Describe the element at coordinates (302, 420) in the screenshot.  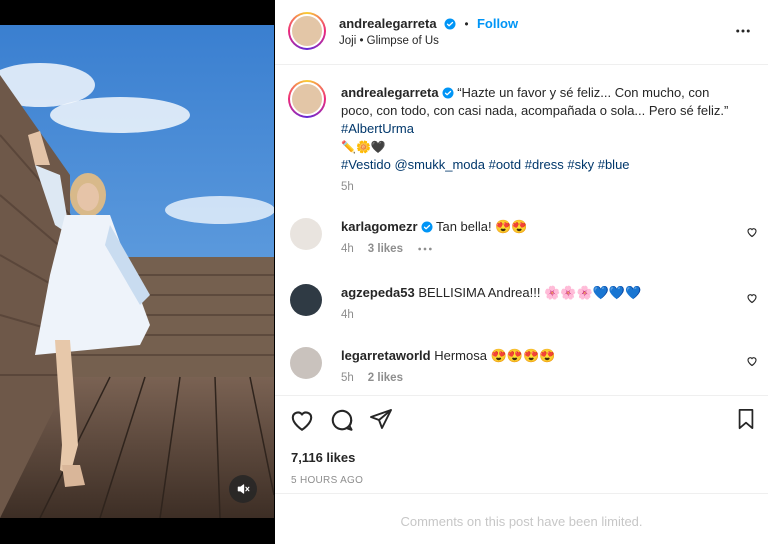
I see `like-heart-icon` at that location.